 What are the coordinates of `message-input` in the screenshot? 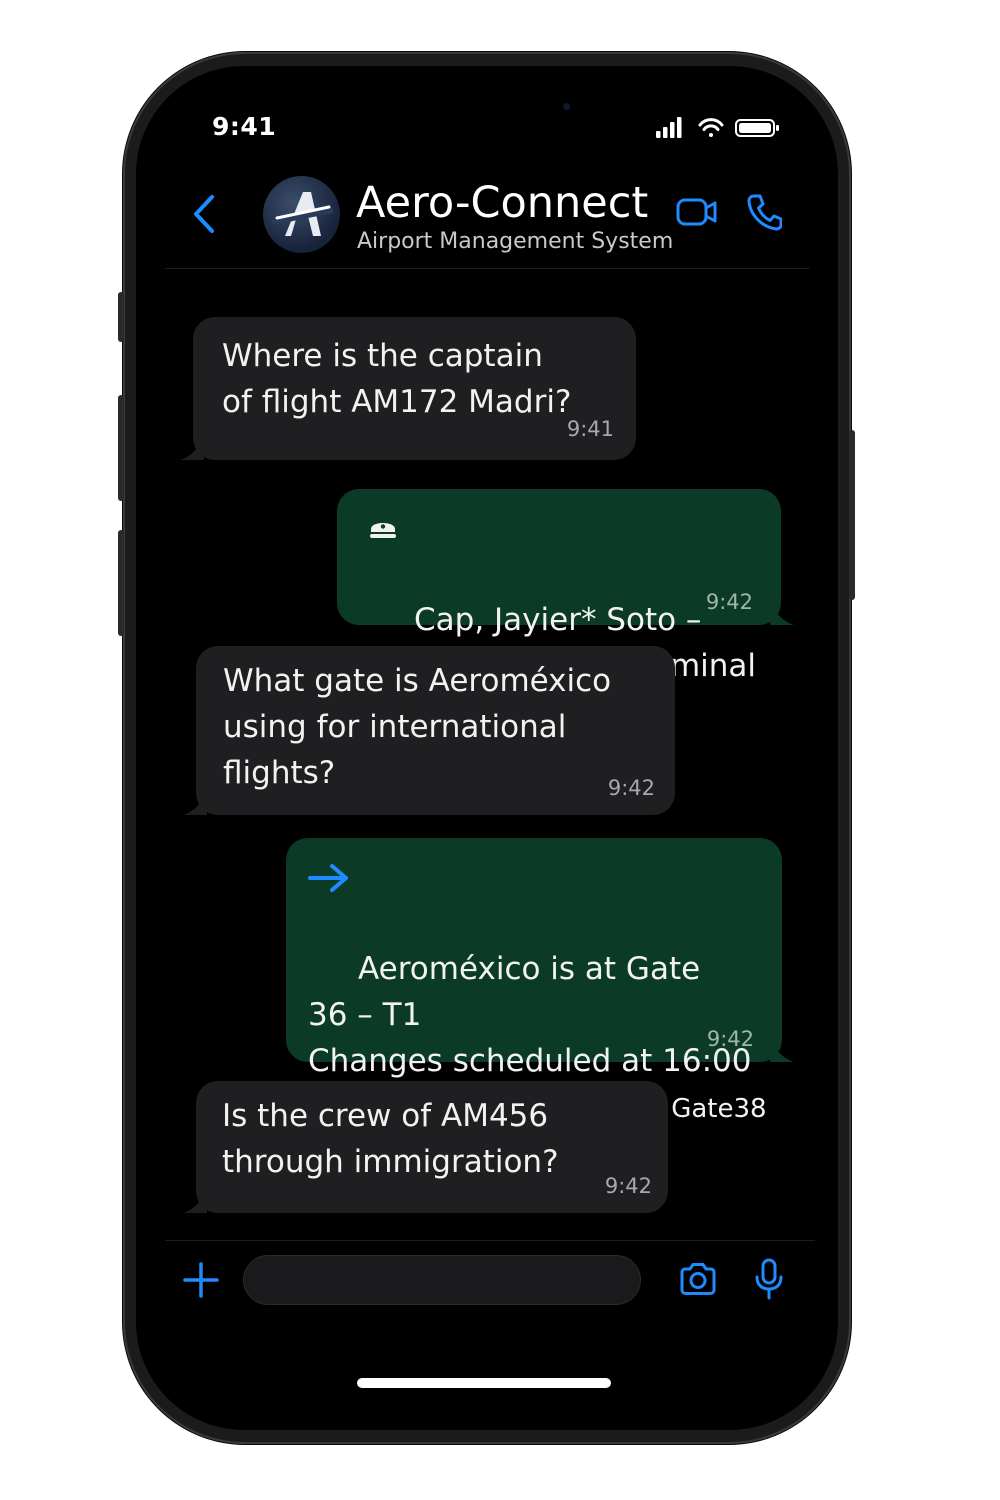 It's located at (442, 1280).